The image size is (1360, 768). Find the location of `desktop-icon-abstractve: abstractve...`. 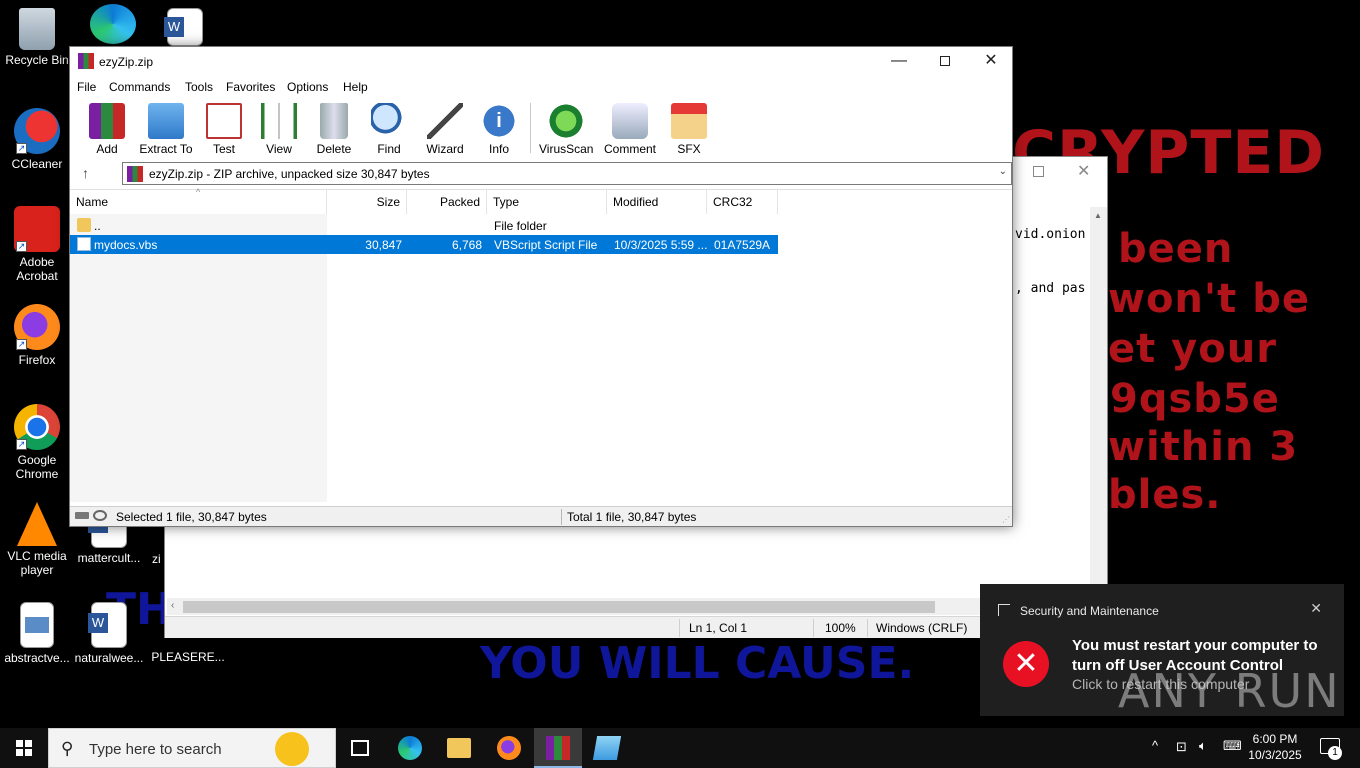

desktop-icon-abstractve: abstractve... is located at coordinates (37, 633).